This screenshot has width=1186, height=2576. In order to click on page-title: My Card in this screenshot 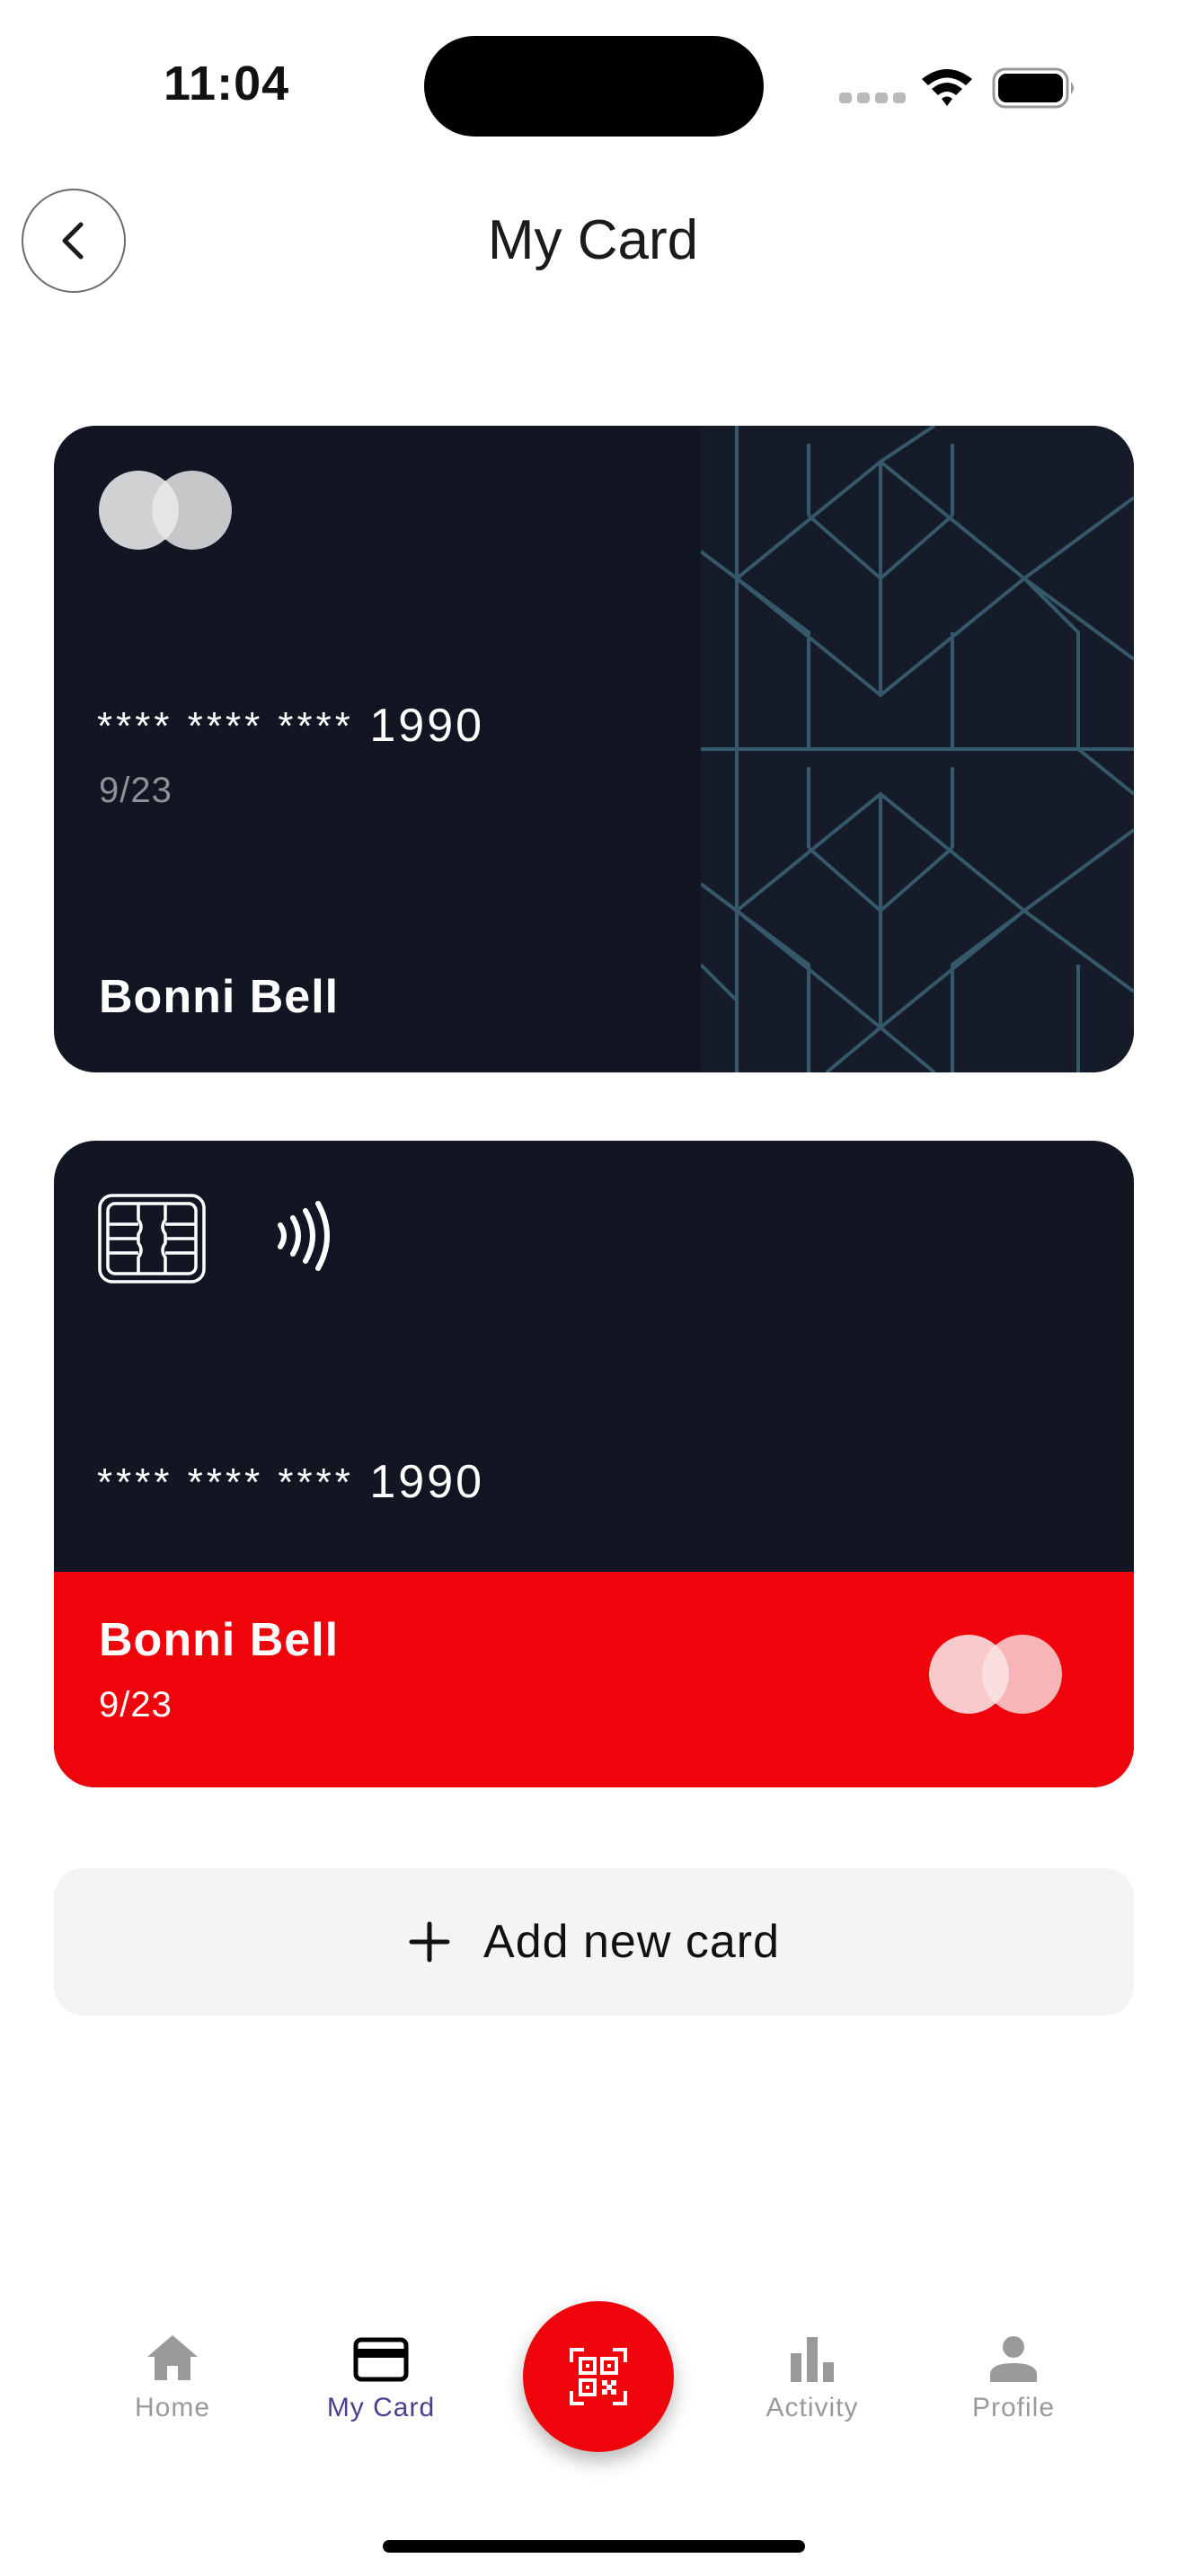, I will do `click(593, 240)`.